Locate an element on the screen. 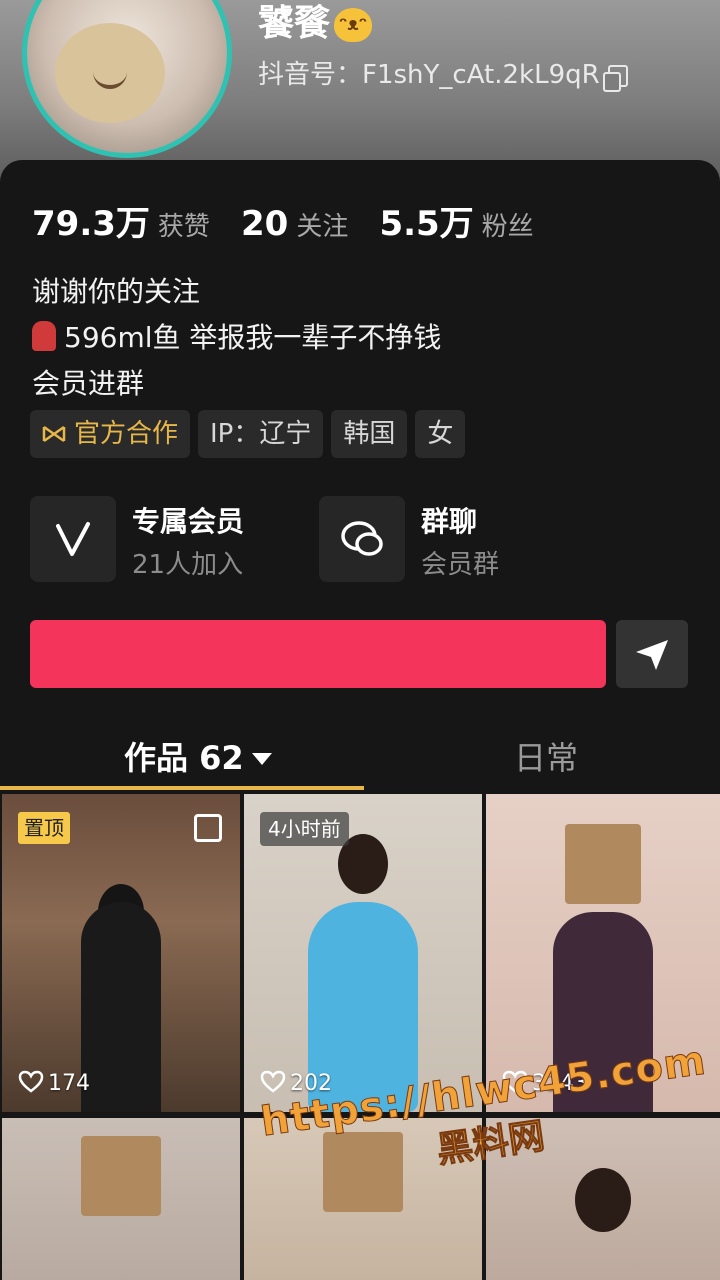 This screenshot has width=720, height=1280. stat-fans: 5.5万 粉丝 is located at coordinates (456, 220).